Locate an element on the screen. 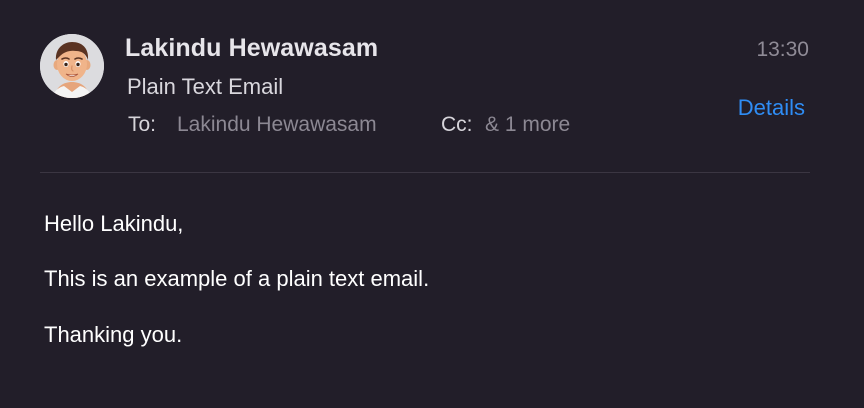  email-body-greeting: Hello Lakindu, is located at coordinates (114, 223).